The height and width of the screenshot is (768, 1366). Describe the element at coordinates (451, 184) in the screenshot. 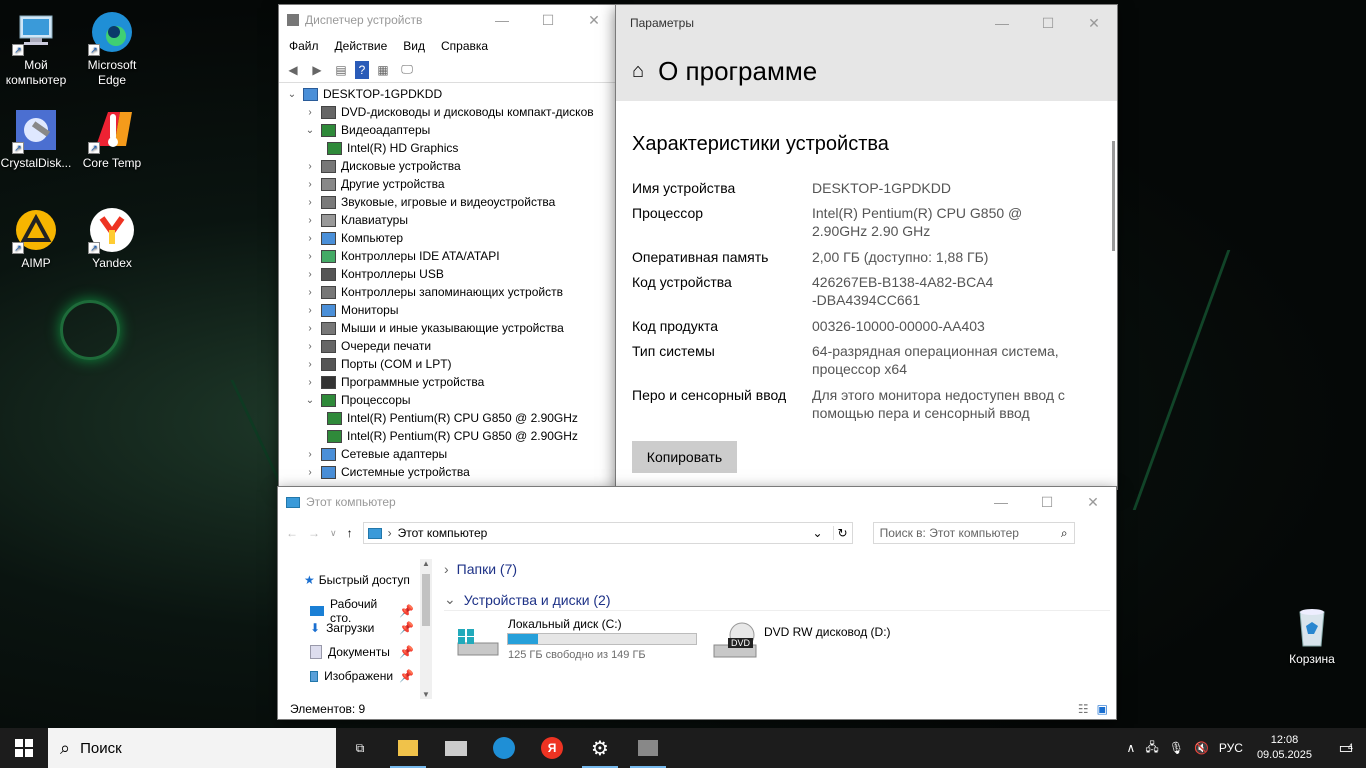

I see `tree-category: › Другие устройства` at that location.